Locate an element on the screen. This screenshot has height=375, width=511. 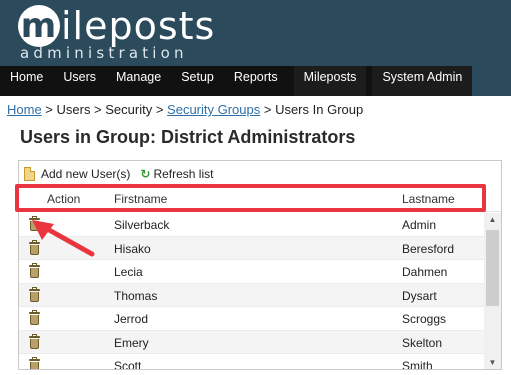
cell-lastname: Admin is located at coordinates (419, 225).